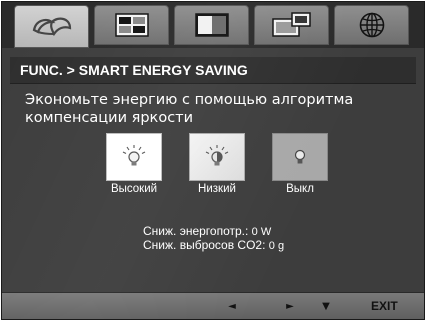 The width and height of the screenshot is (426, 321). What do you see at coordinates (326, 307) in the screenshot?
I see `down-arrow-button: ▼` at bounding box center [326, 307].